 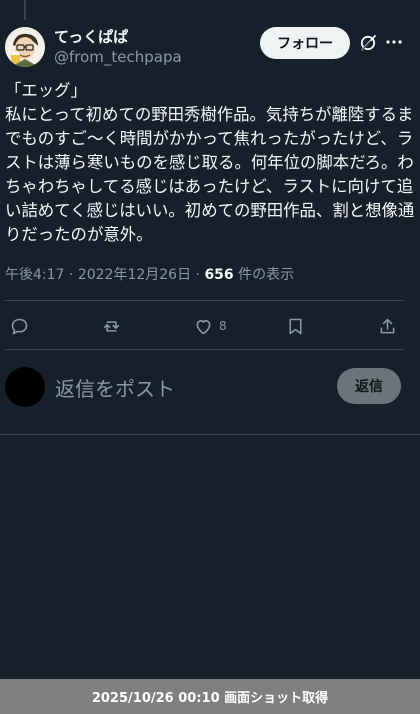 I want to click on author-avatar, so click(x=25, y=47).